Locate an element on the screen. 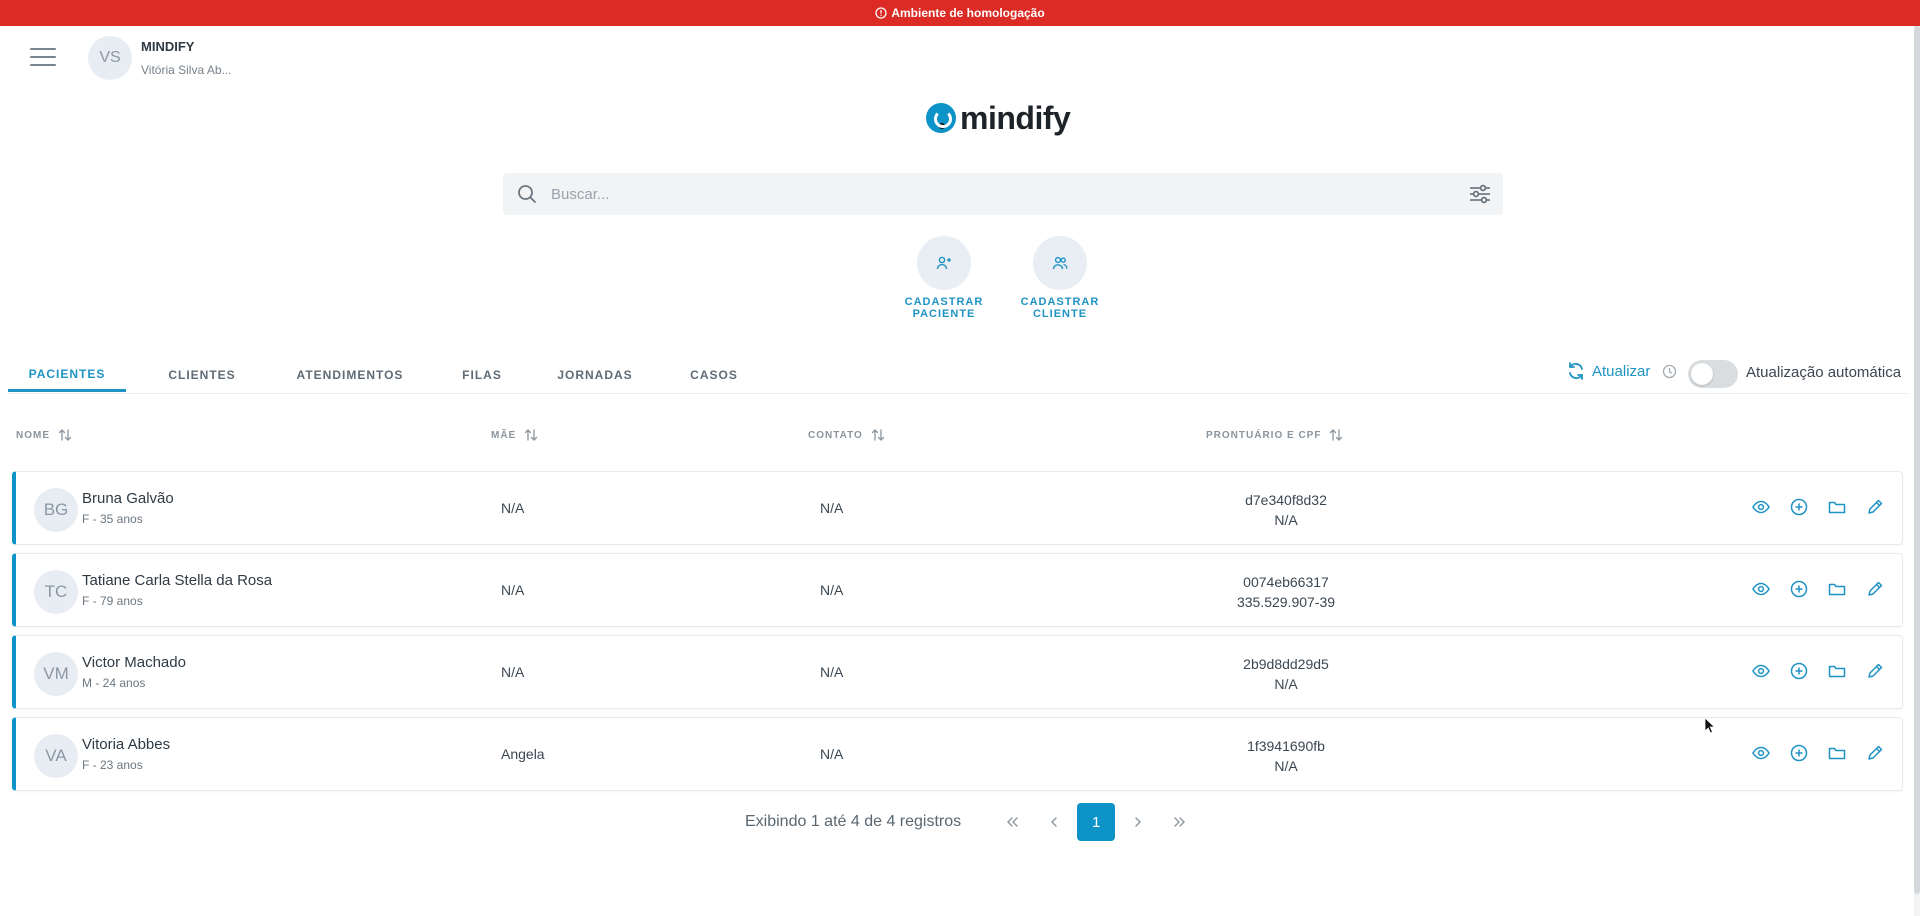  next-page-button is located at coordinates (1138, 822).